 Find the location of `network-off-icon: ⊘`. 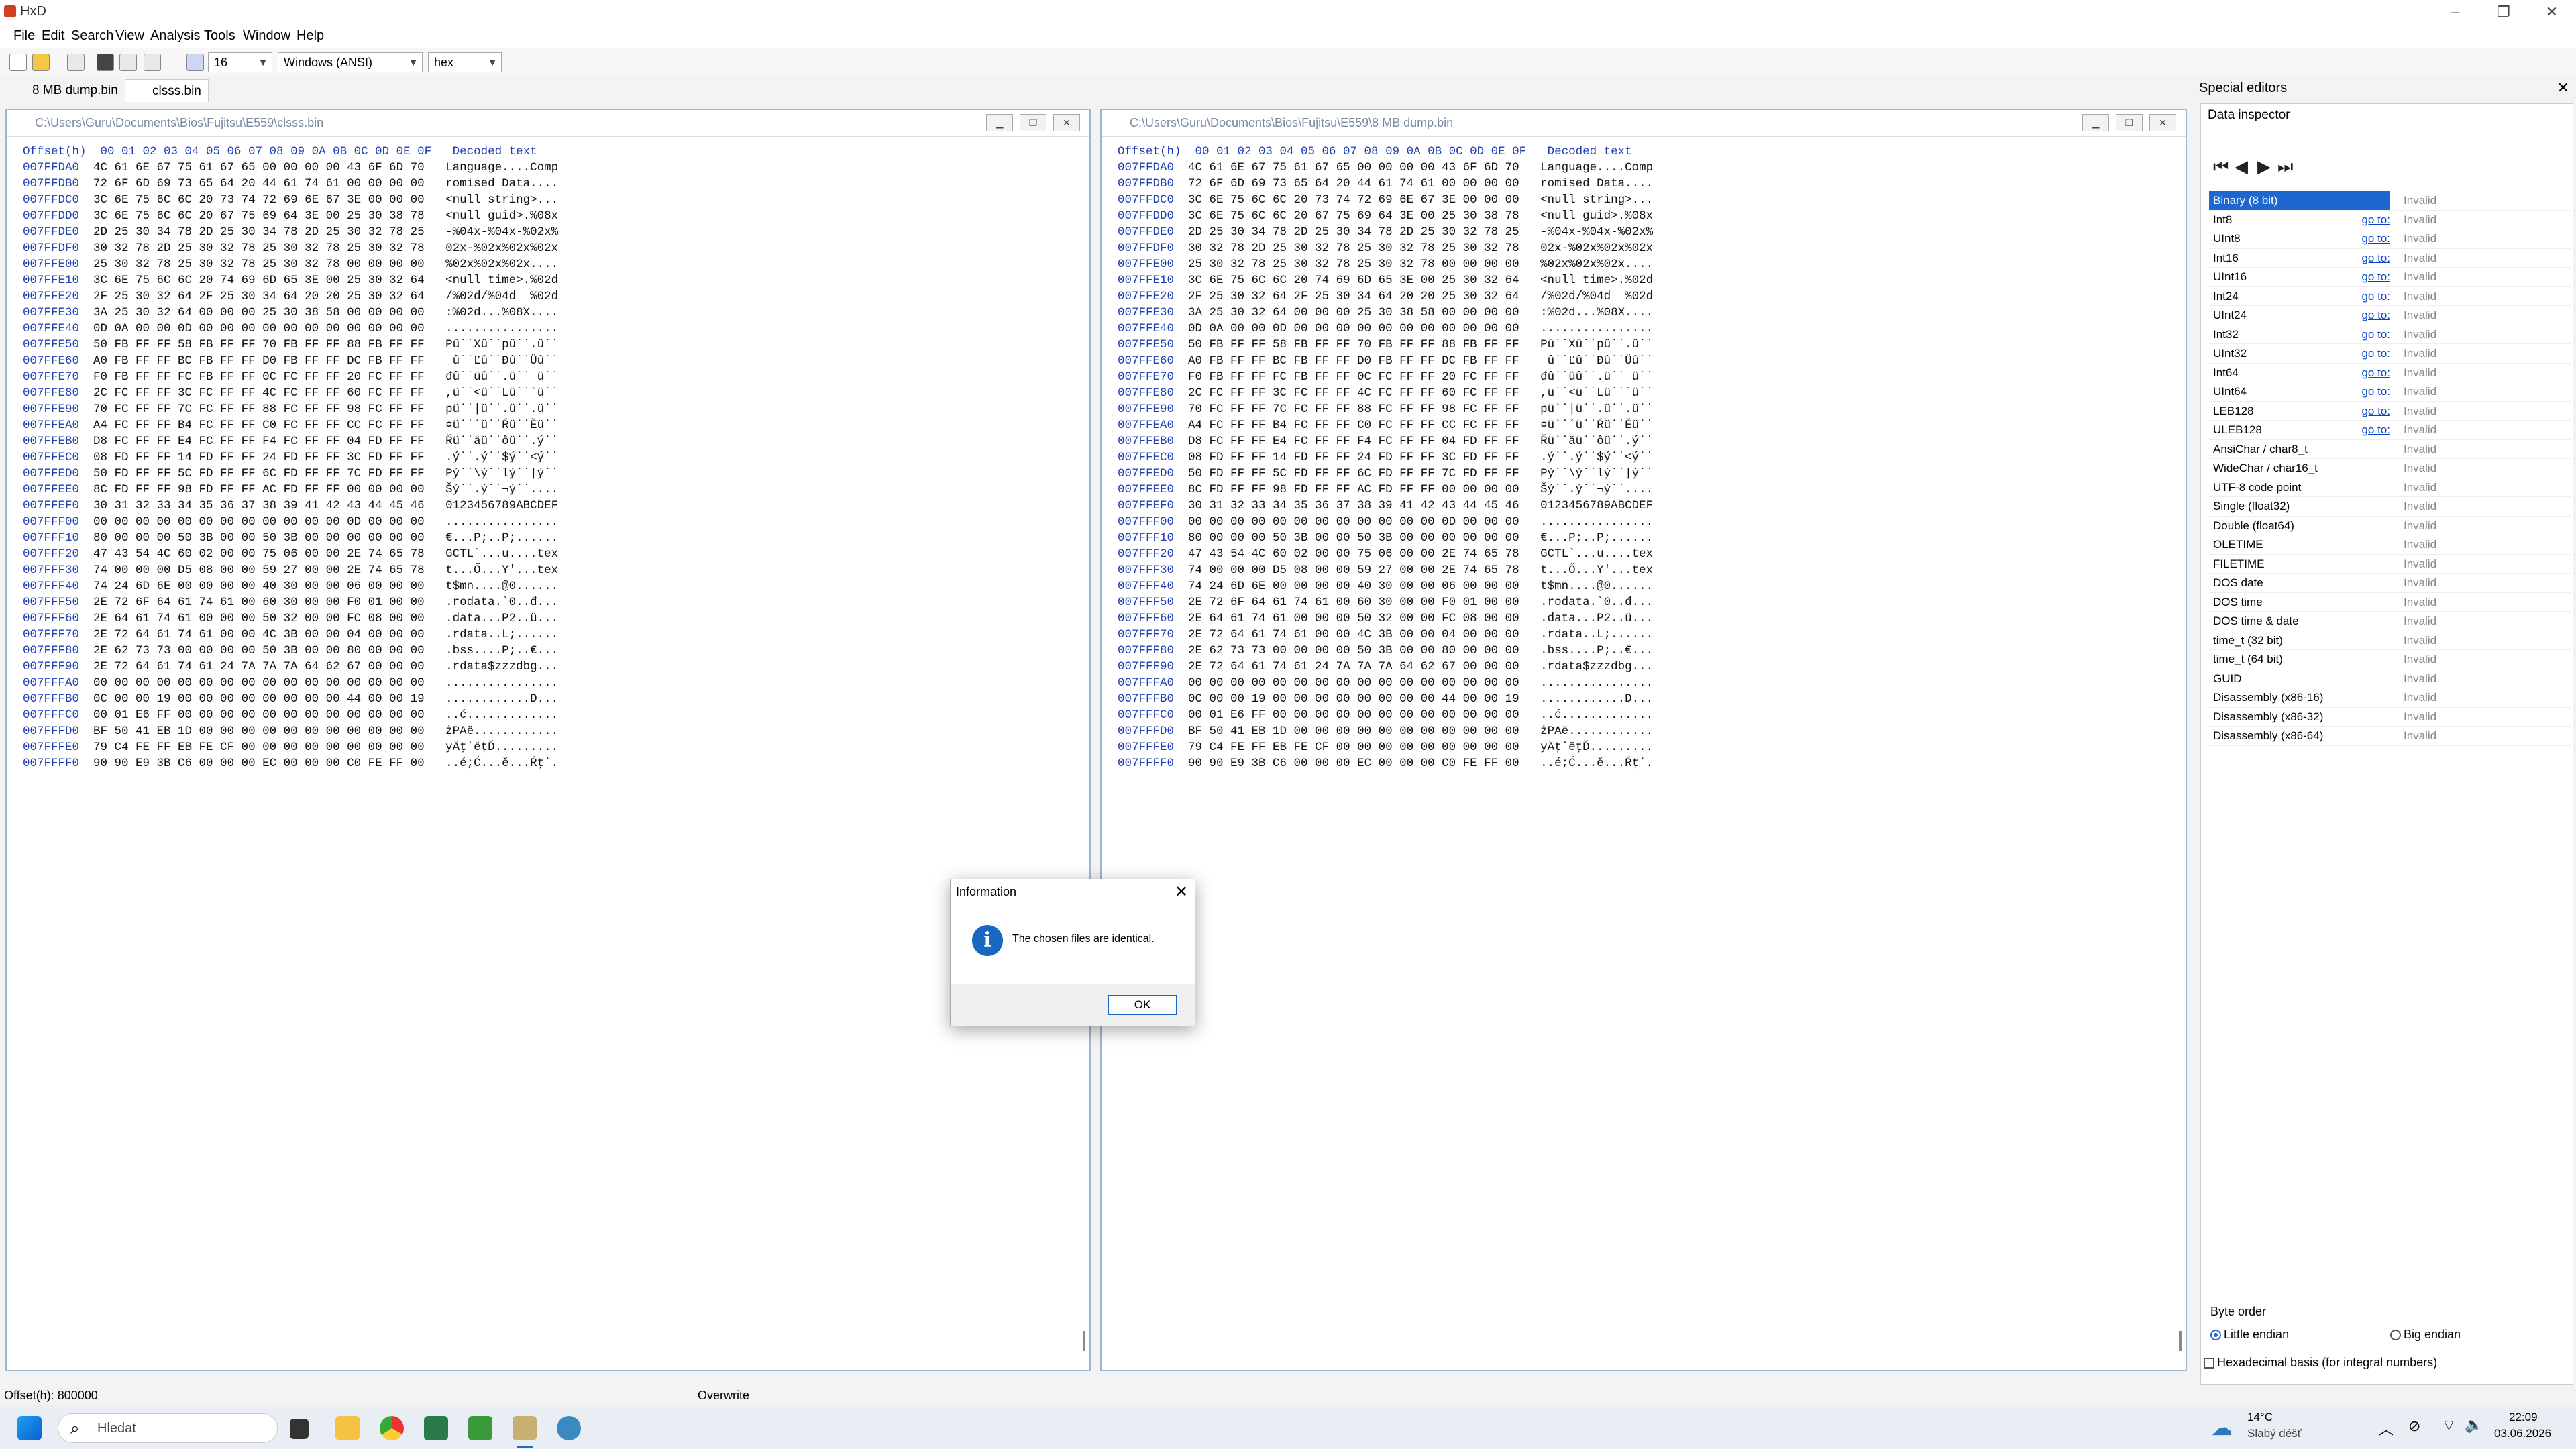

network-off-icon: ⊘ is located at coordinates (2414, 1426).